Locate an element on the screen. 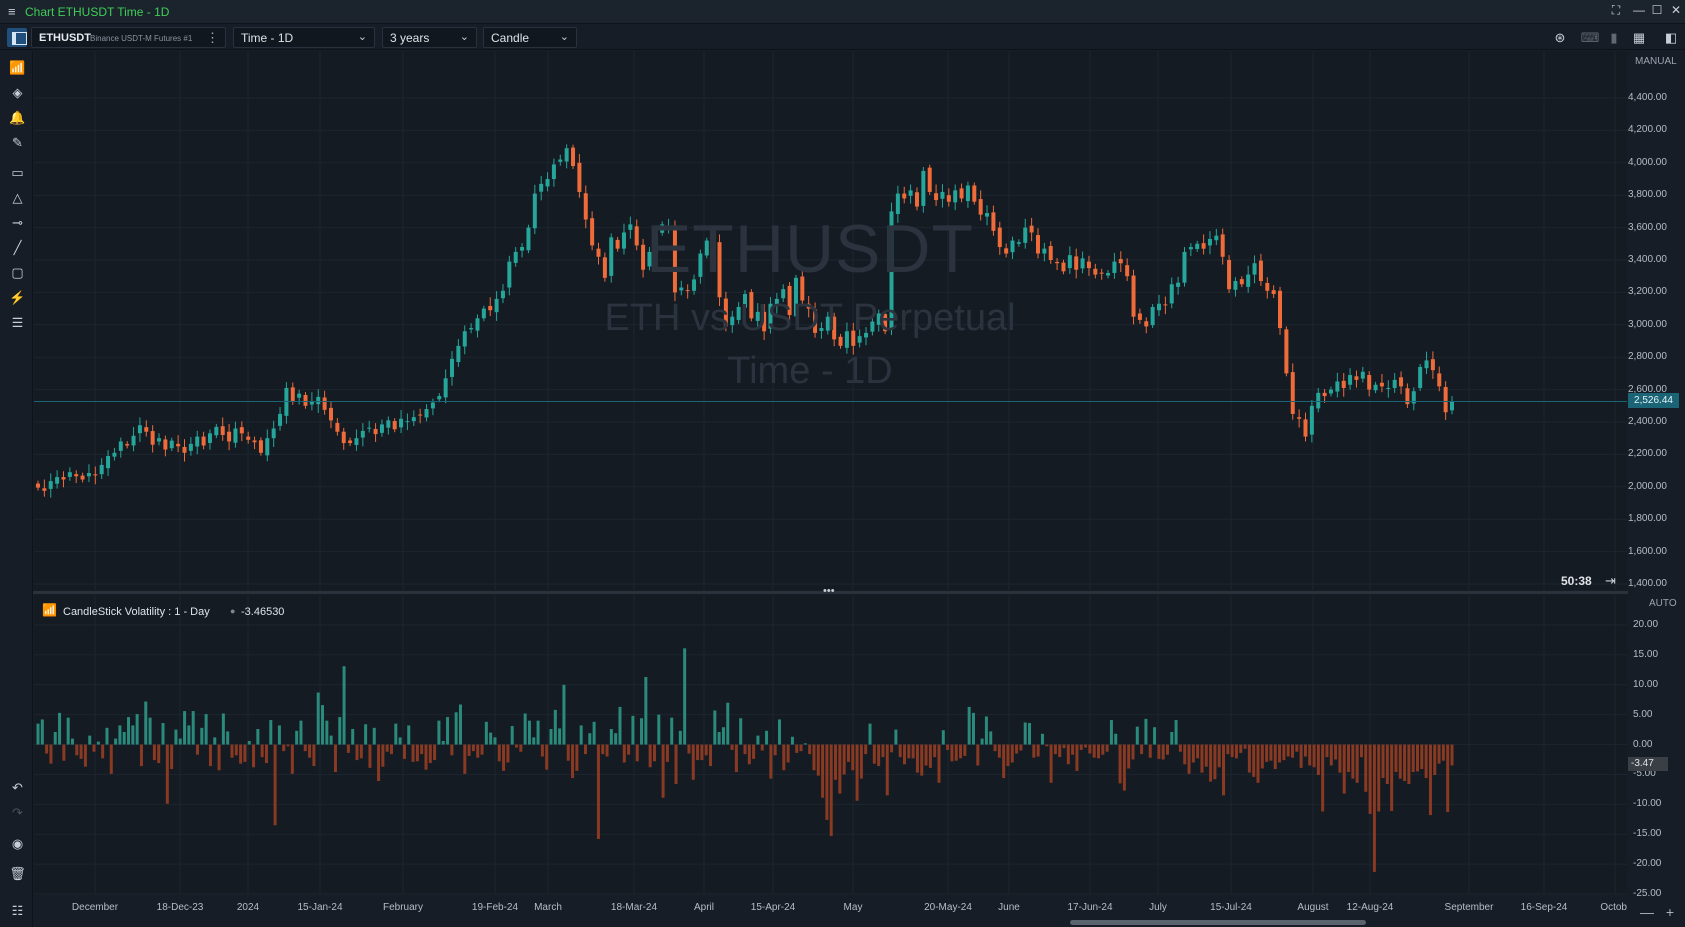 Image resolution: width=1685 pixels, height=927 pixels. zoom-out-icon: — is located at coordinates (1647, 912).